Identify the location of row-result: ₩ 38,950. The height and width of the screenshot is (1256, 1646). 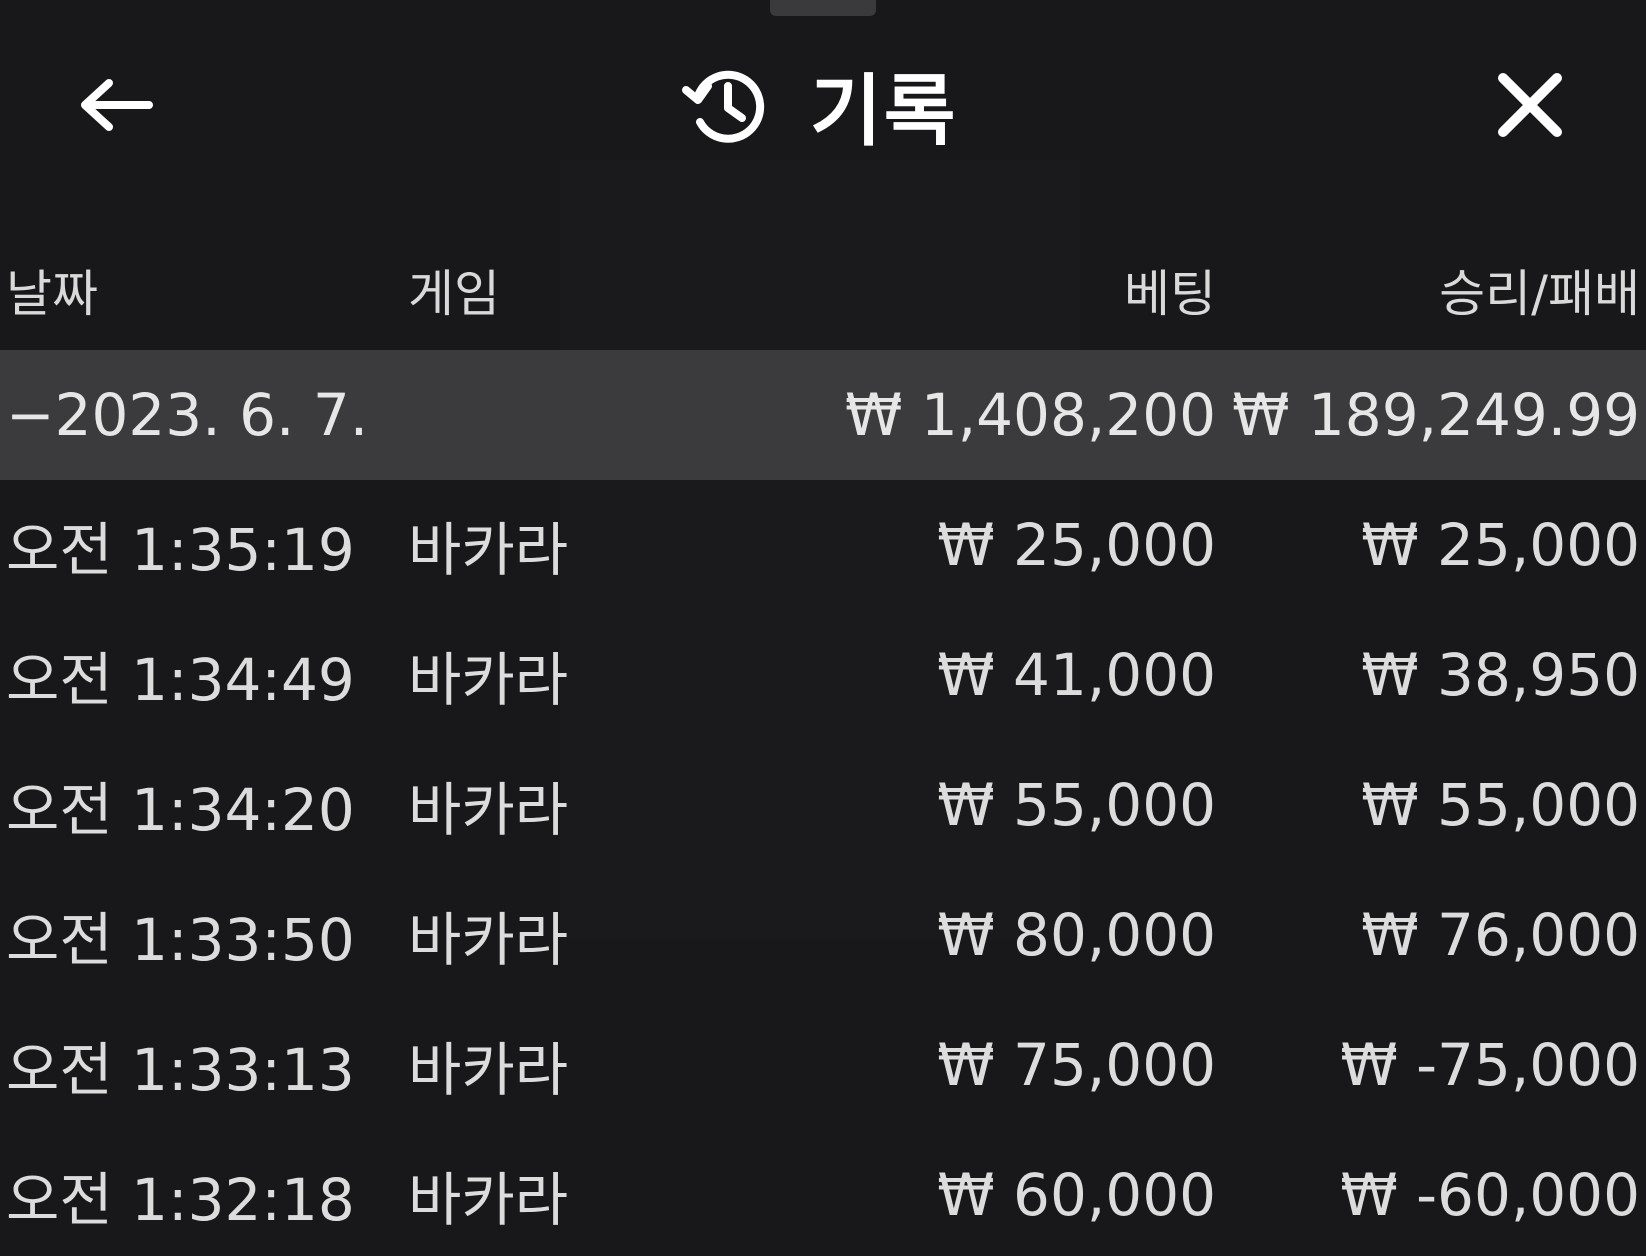
(1500, 675).